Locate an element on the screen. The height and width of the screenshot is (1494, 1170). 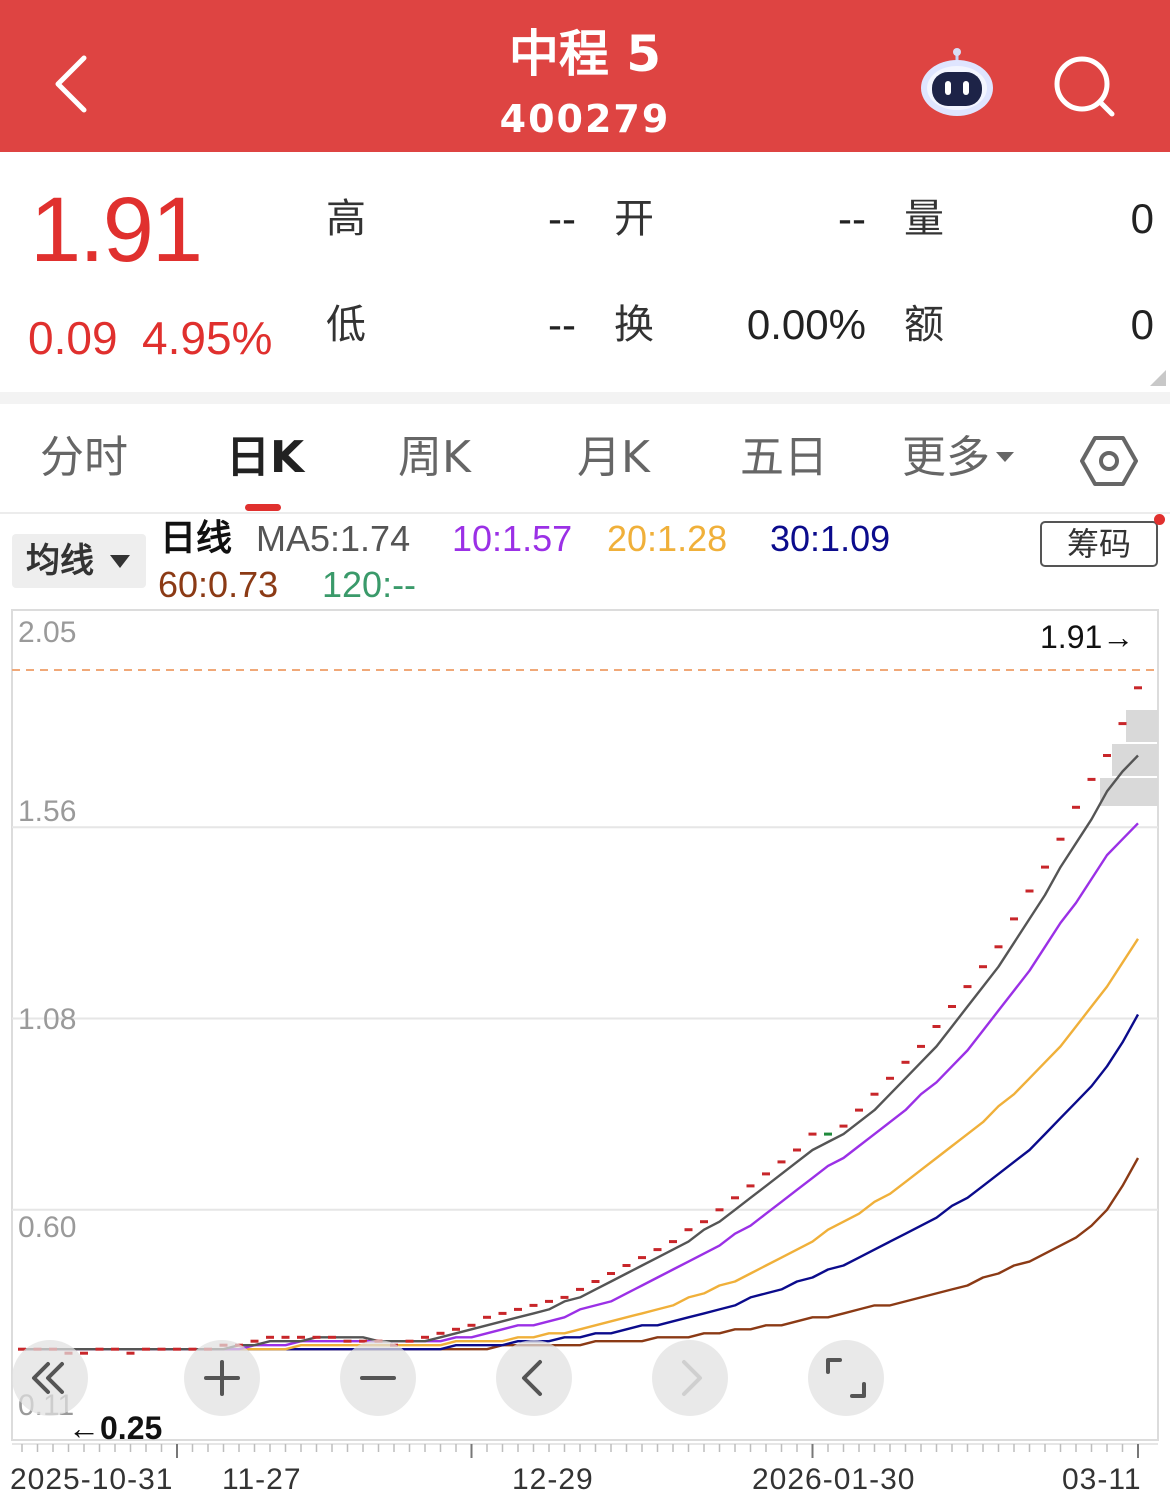
tab-more-label: 更多 is located at coordinates (946, 457).